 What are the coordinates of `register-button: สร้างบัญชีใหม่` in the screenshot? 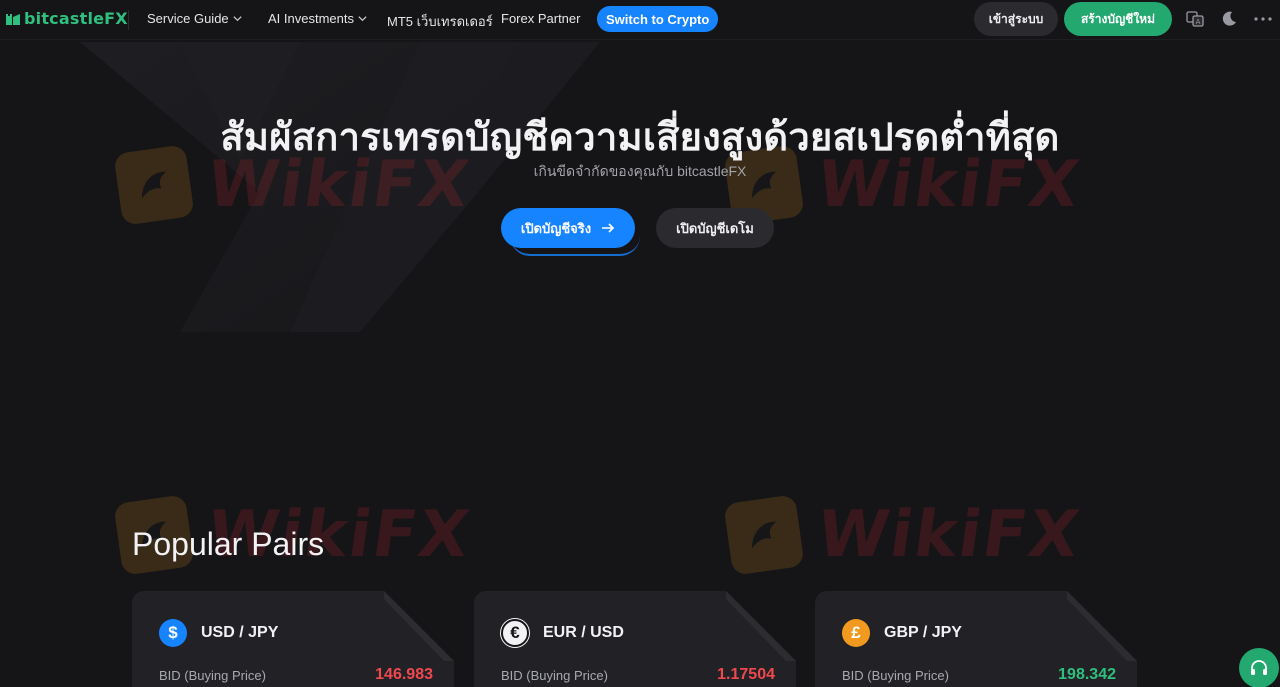 It's located at (1118, 19).